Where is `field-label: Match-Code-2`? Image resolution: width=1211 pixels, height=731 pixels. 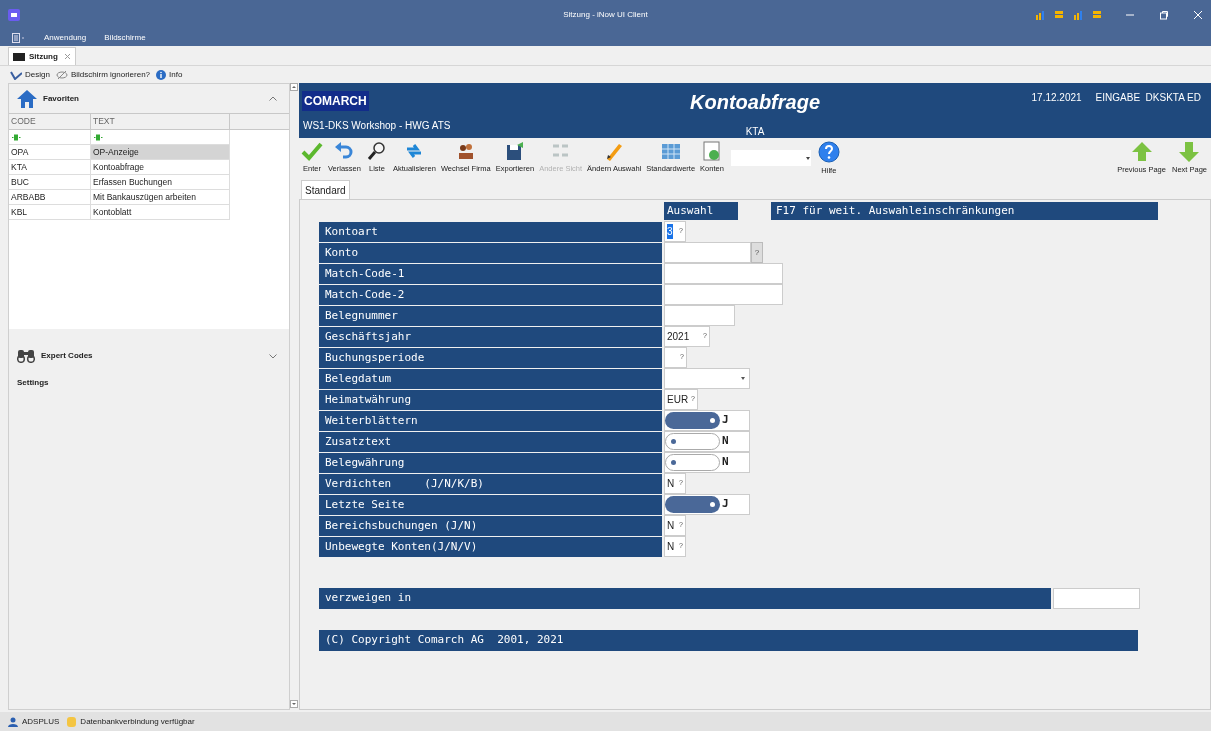
field-label: Match-Code-2 is located at coordinates (490, 295).